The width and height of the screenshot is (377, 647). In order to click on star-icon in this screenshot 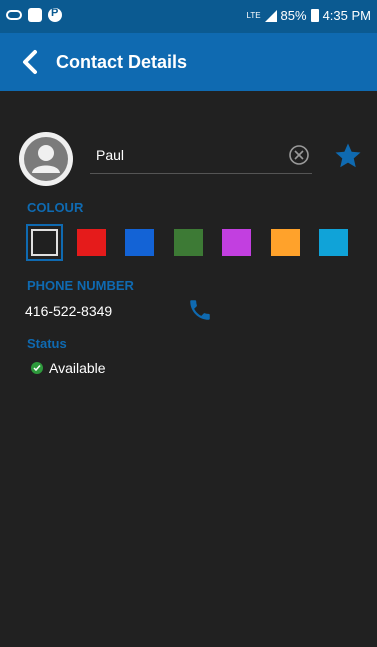, I will do `click(348, 155)`.